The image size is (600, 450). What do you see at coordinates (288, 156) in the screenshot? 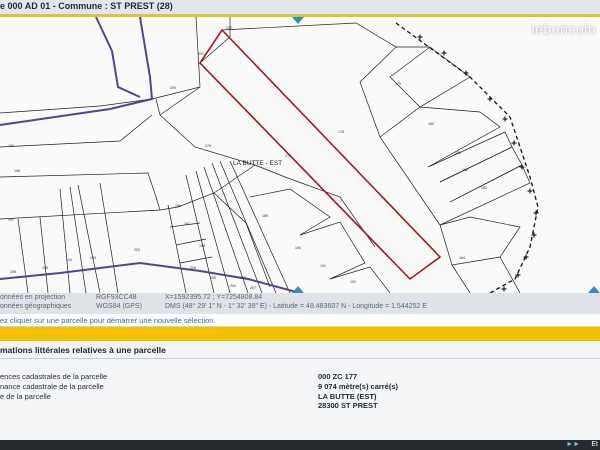
I see `parcel-number-label: 177` at bounding box center [288, 156].